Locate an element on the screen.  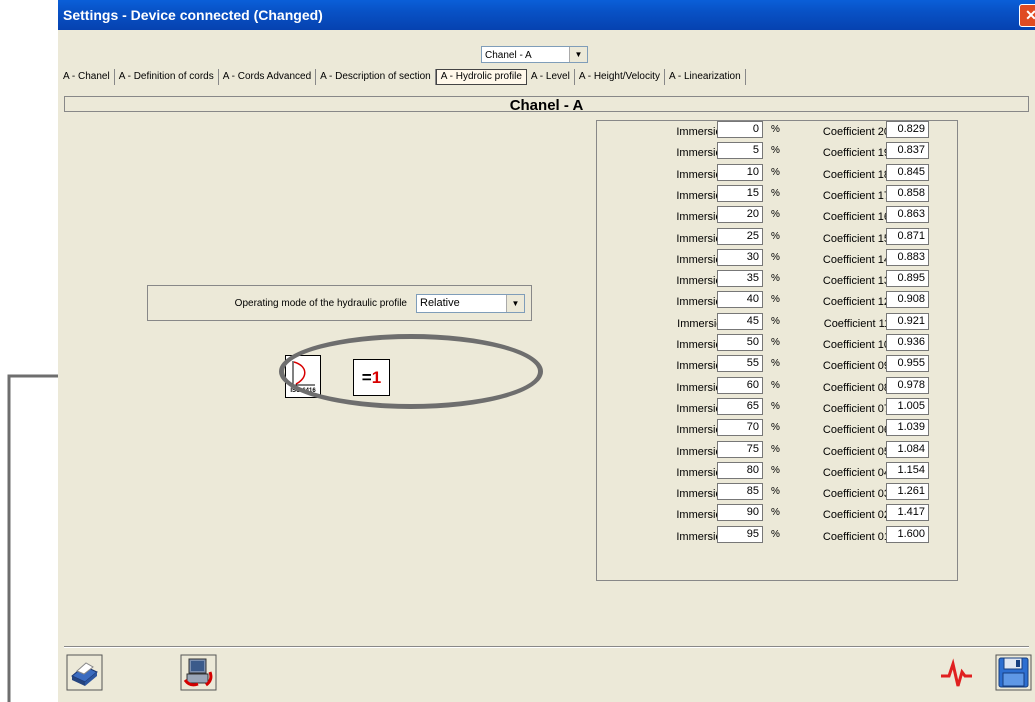
immersion-input: 85 is located at coordinates (740, 492).